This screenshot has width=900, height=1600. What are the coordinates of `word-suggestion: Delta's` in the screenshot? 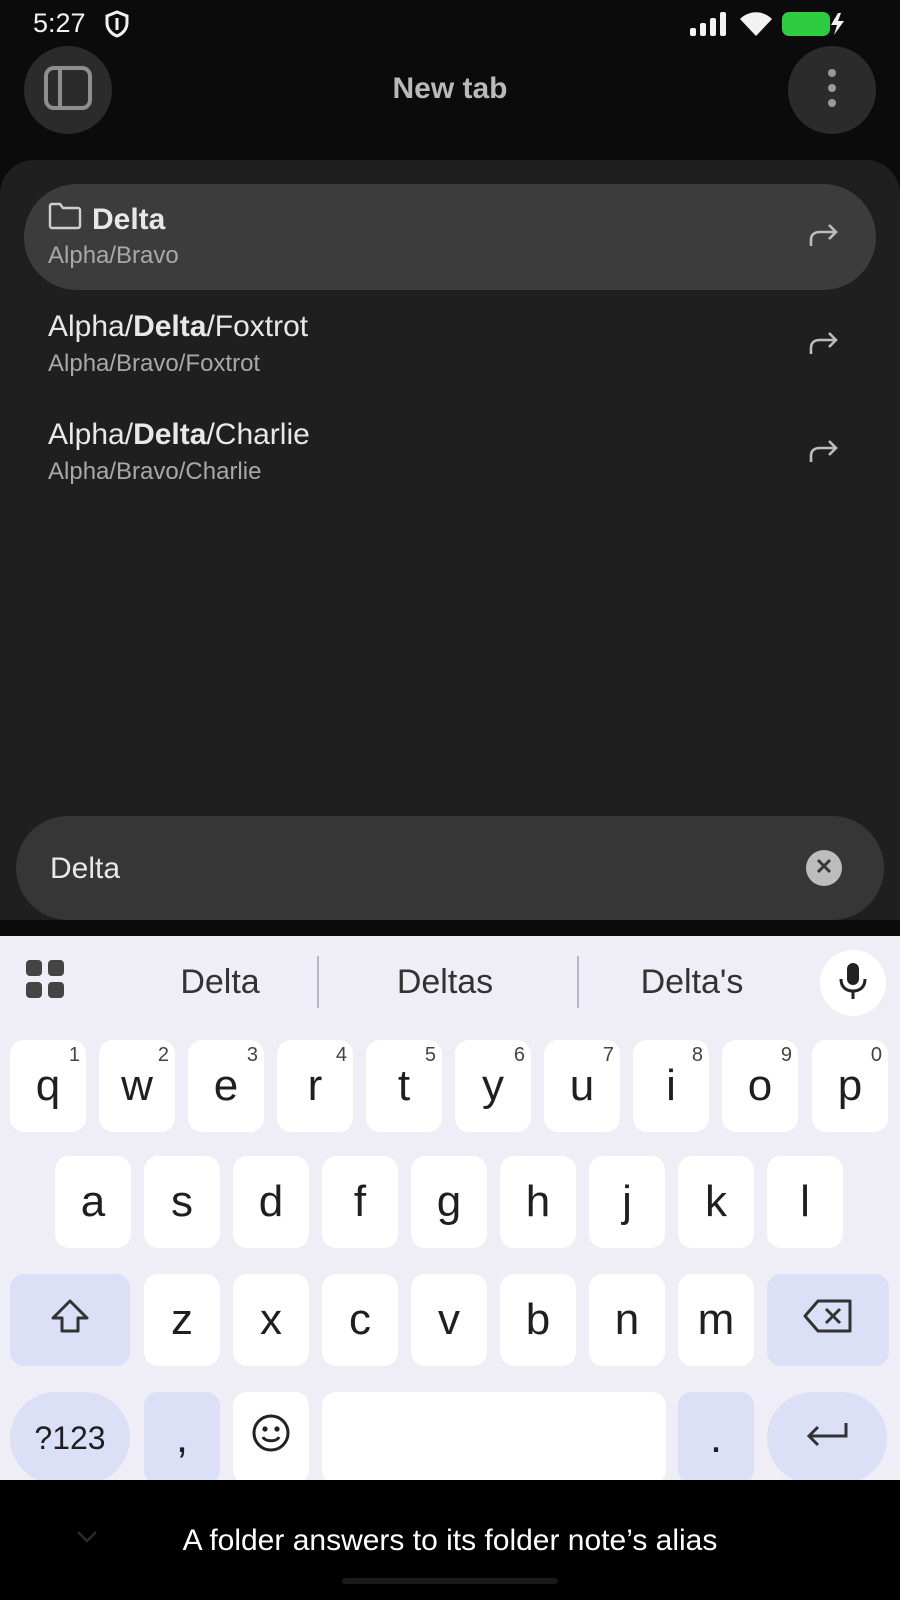 It's located at (692, 982).